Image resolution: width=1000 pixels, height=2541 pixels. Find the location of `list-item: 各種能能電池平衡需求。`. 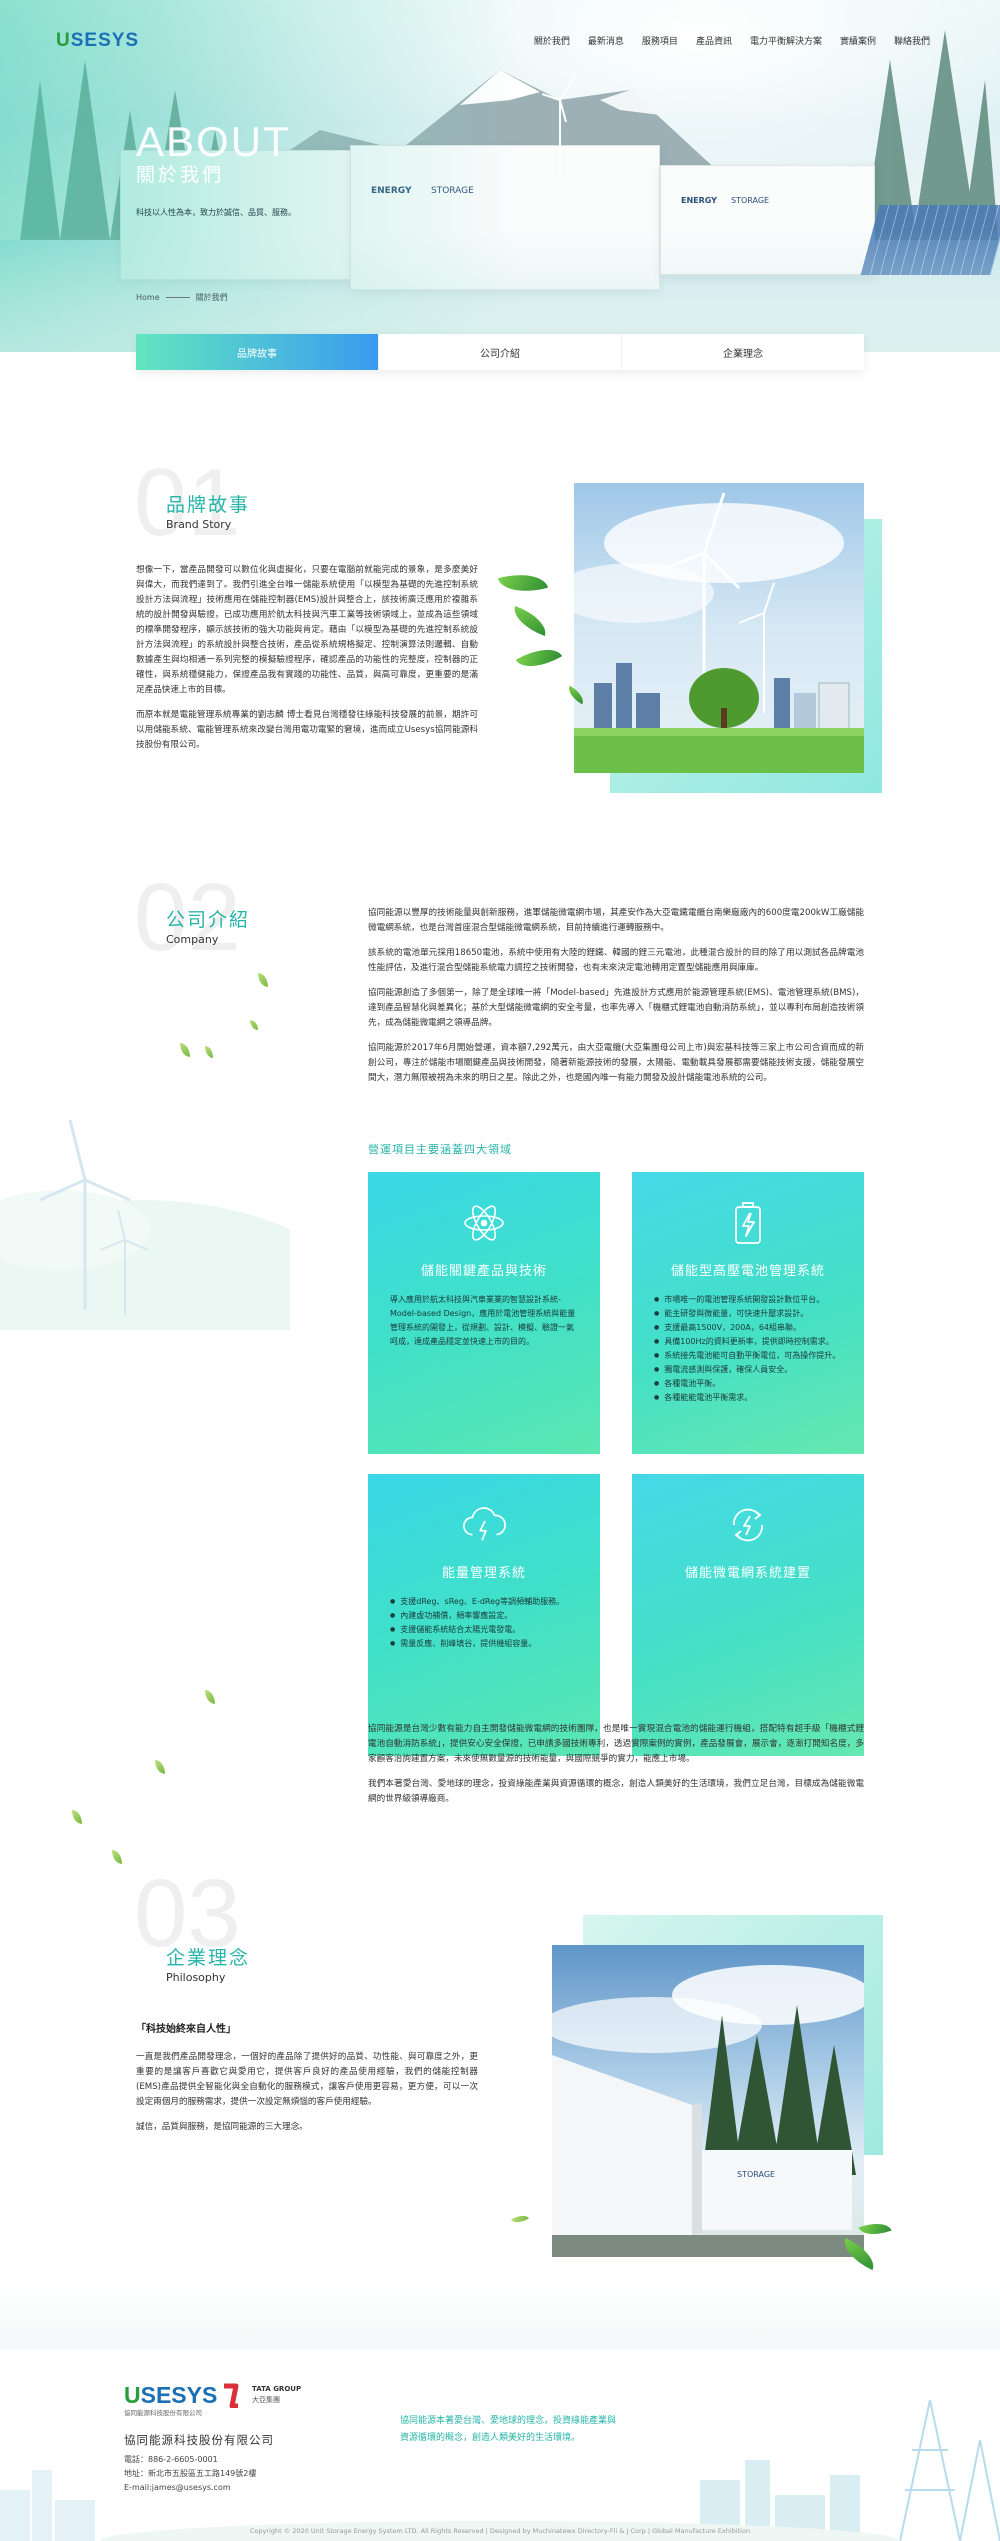

list-item: 各種能能電池平衡需求。 is located at coordinates (748, 1398).